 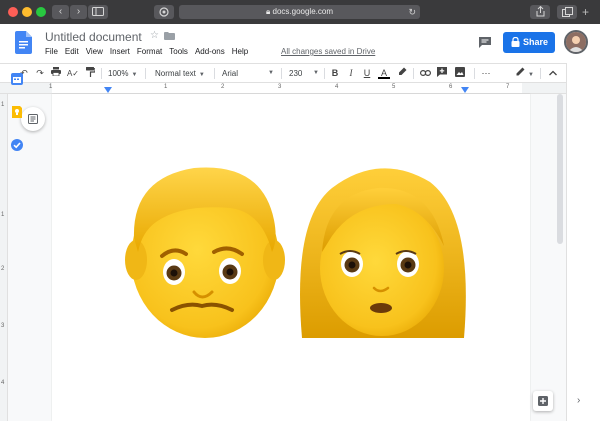 I want to click on redo-icon: ↷, so click(x=40, y=73).